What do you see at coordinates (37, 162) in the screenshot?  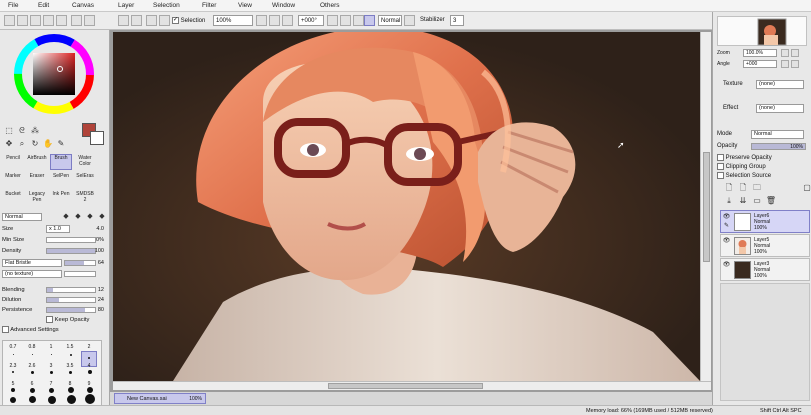 I see `tool-airbrush: AirBrush` at bounding box center [37, 162].